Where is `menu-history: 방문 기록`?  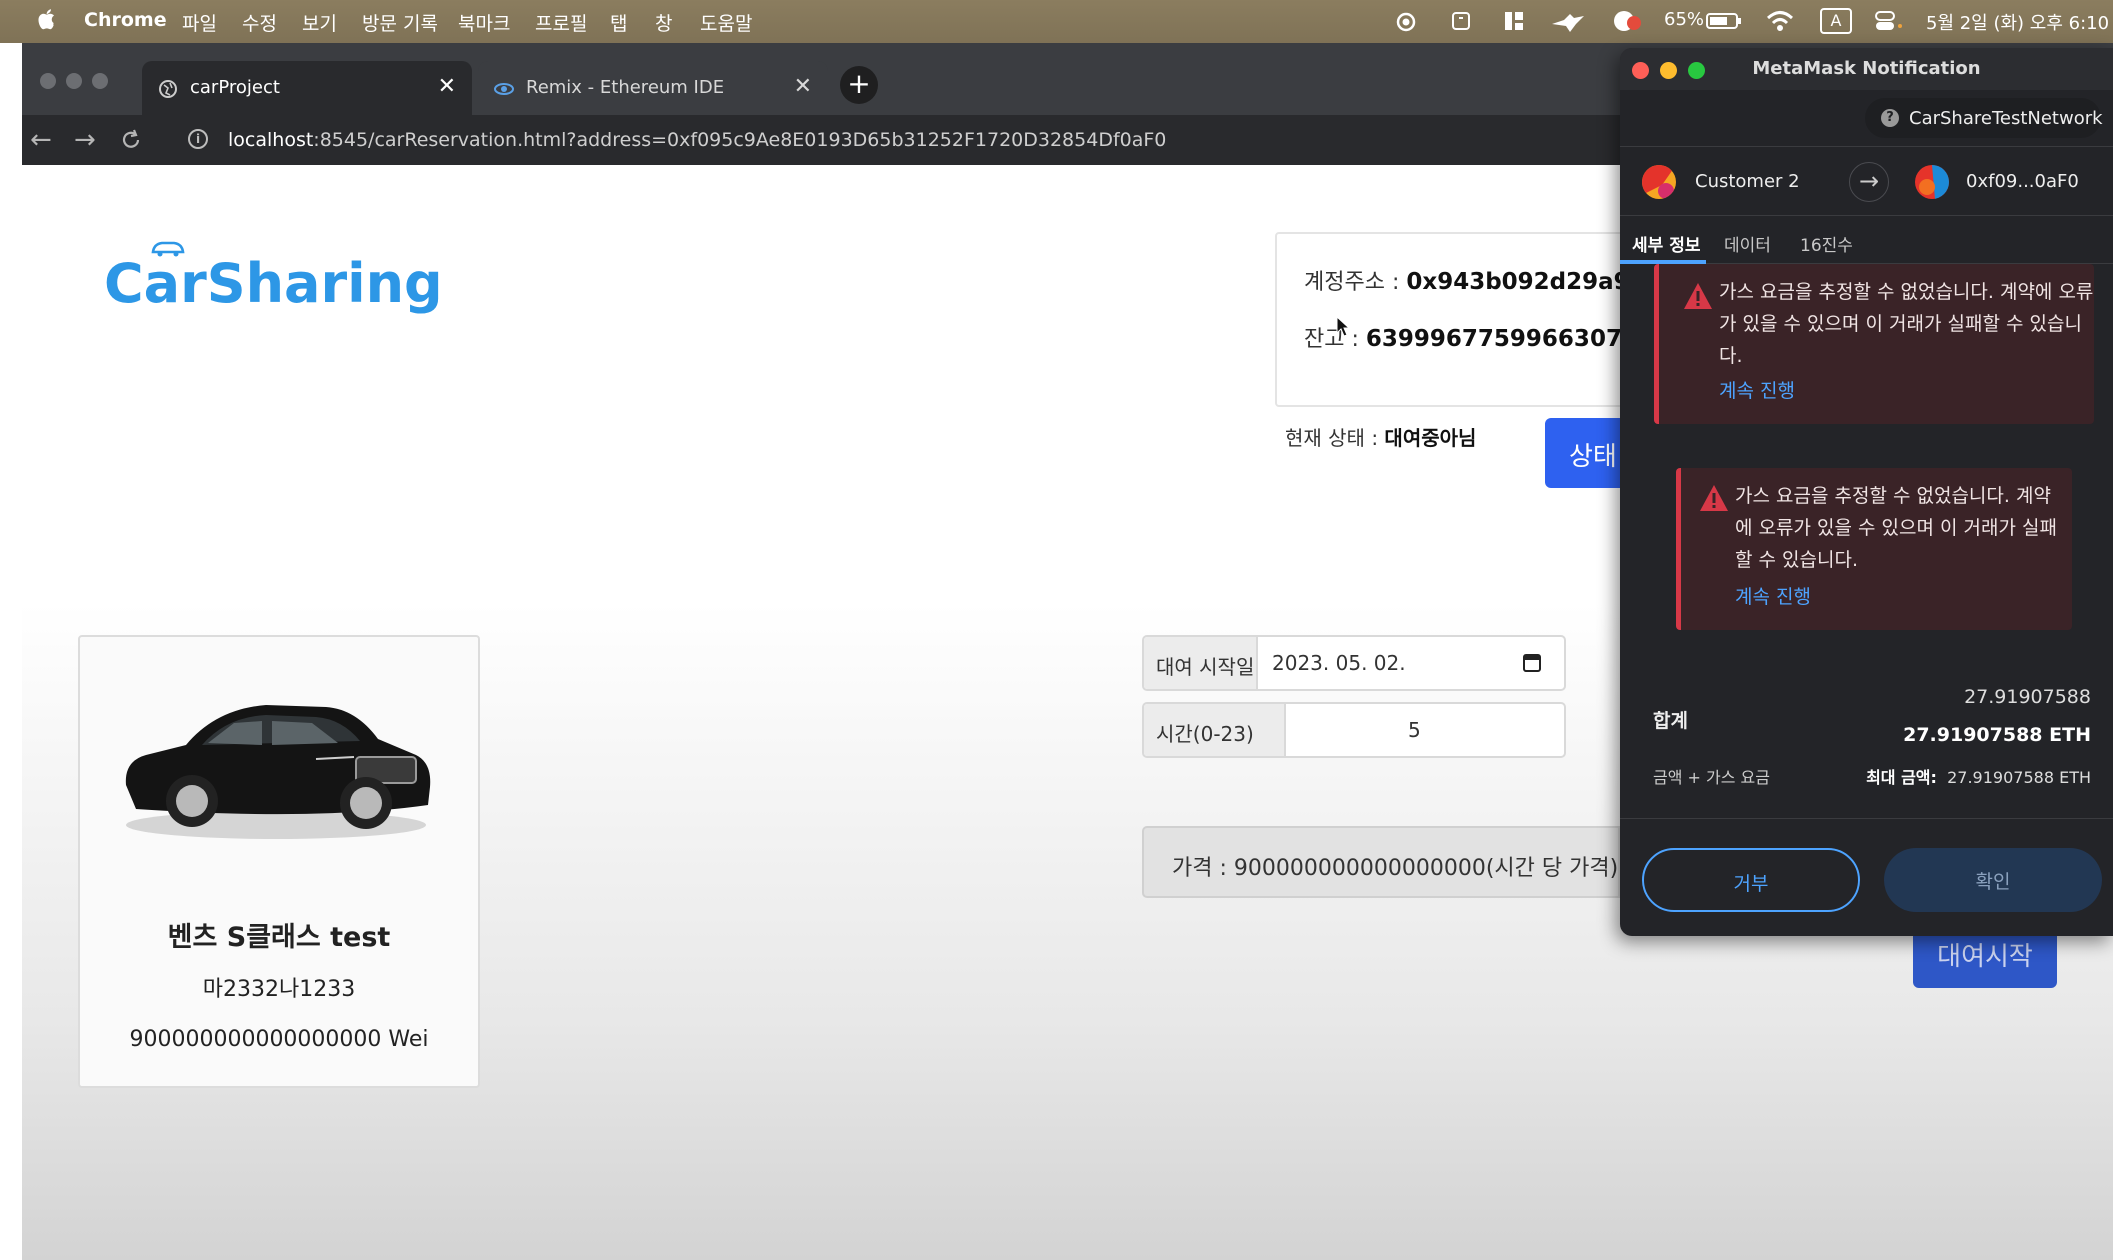
menu-history: 방문 기록 is located at coordinates (400, 22).